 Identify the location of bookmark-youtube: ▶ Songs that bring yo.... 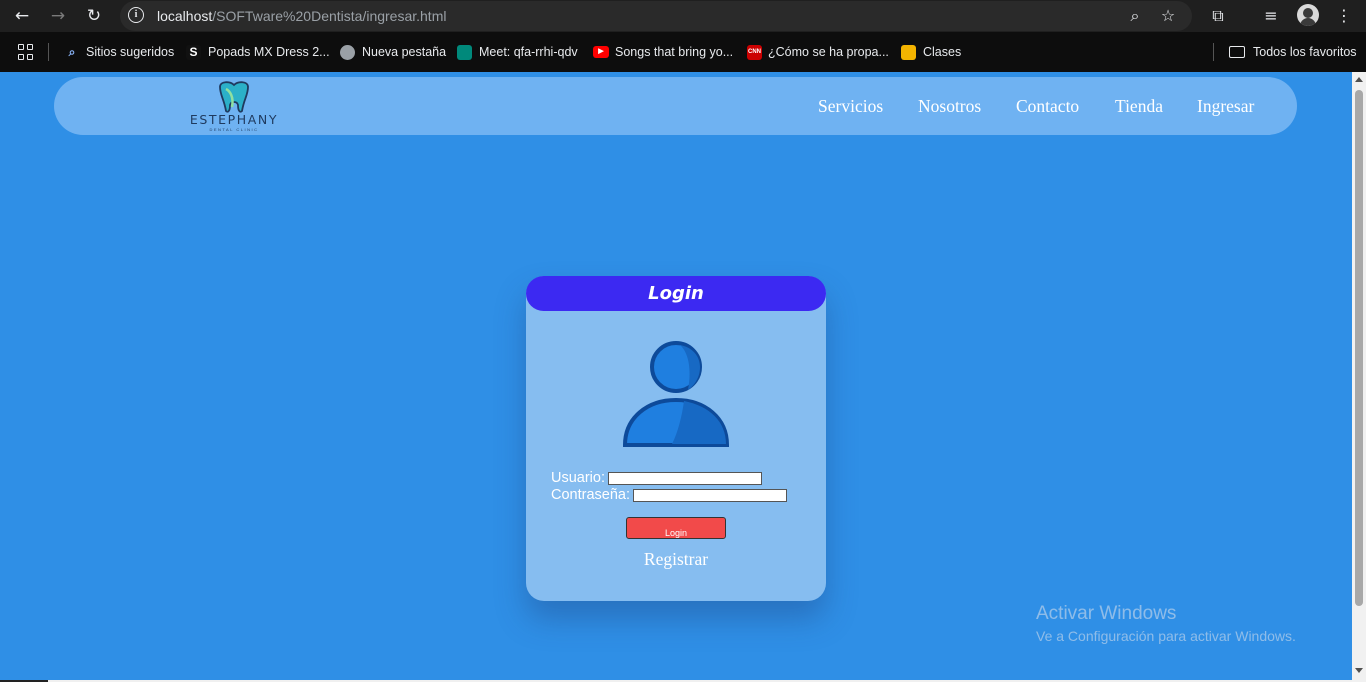
(663, 52).